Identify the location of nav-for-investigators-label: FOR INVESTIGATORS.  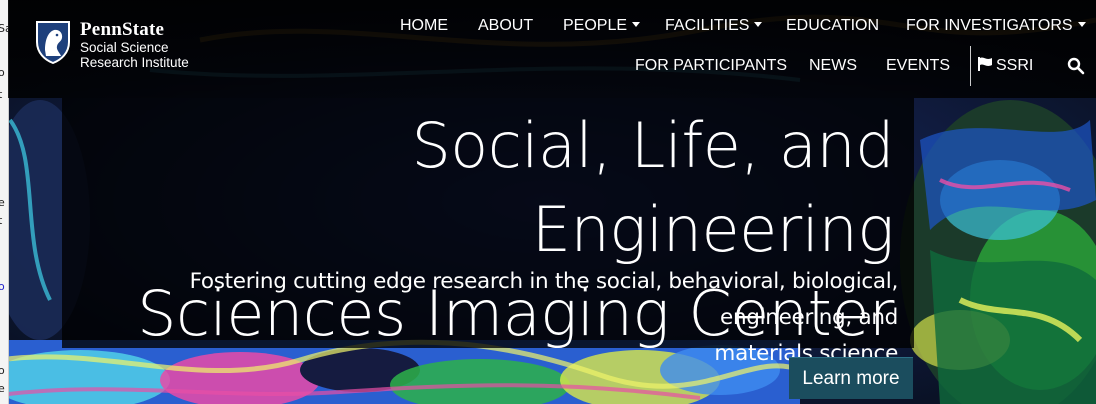
(989, 25).